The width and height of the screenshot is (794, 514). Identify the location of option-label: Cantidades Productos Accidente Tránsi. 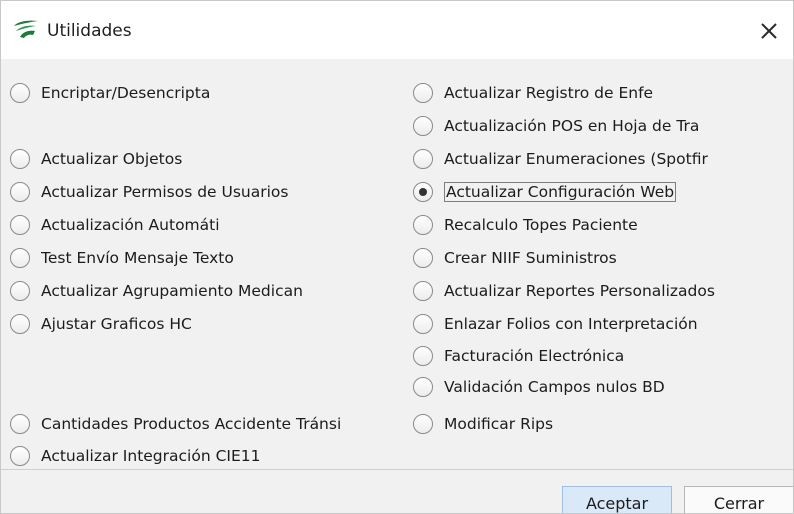
(191, 424).